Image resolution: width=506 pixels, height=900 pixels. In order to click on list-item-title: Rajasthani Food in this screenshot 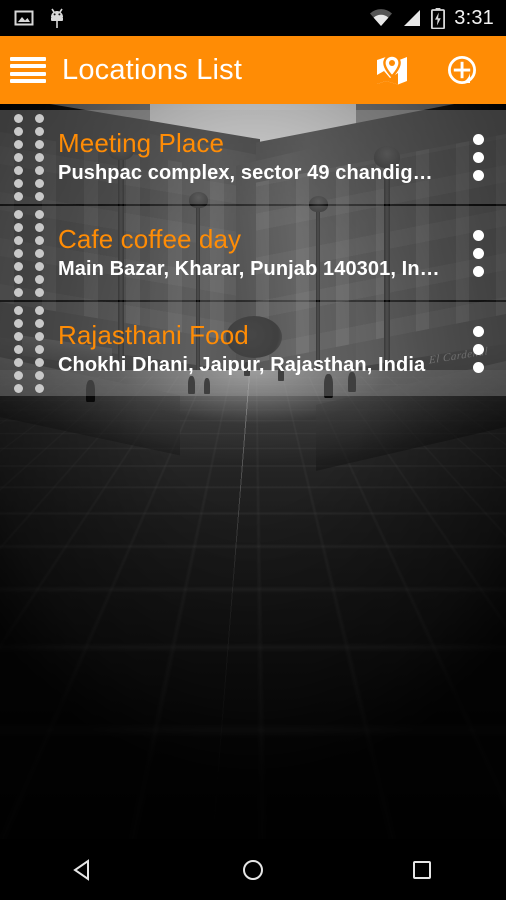, I will do `click(153, 335)`.